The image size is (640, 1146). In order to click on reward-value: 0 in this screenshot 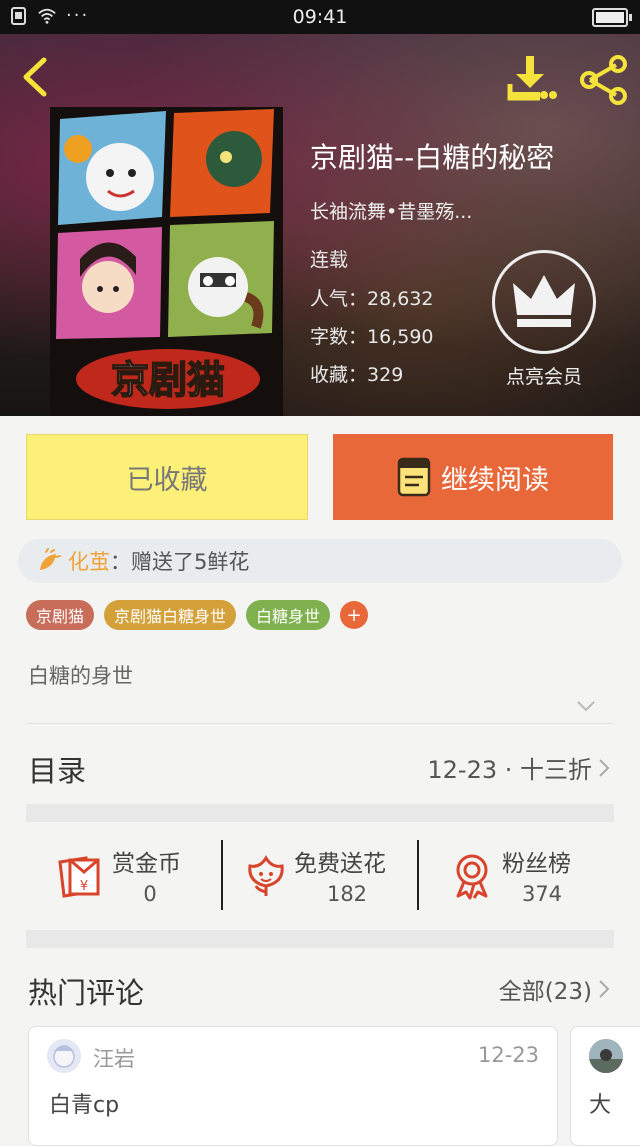, I will do `click(150, 894)`.